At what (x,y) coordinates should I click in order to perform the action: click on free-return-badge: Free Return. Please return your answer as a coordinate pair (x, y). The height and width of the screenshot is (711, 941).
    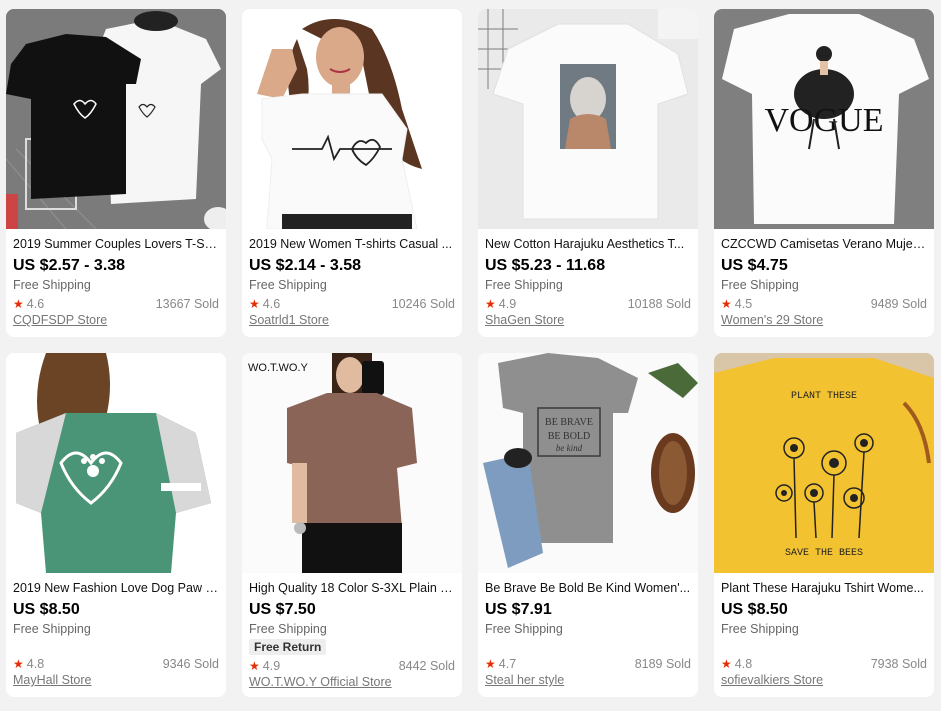
    Looking at the image, I should click on (288, 647).